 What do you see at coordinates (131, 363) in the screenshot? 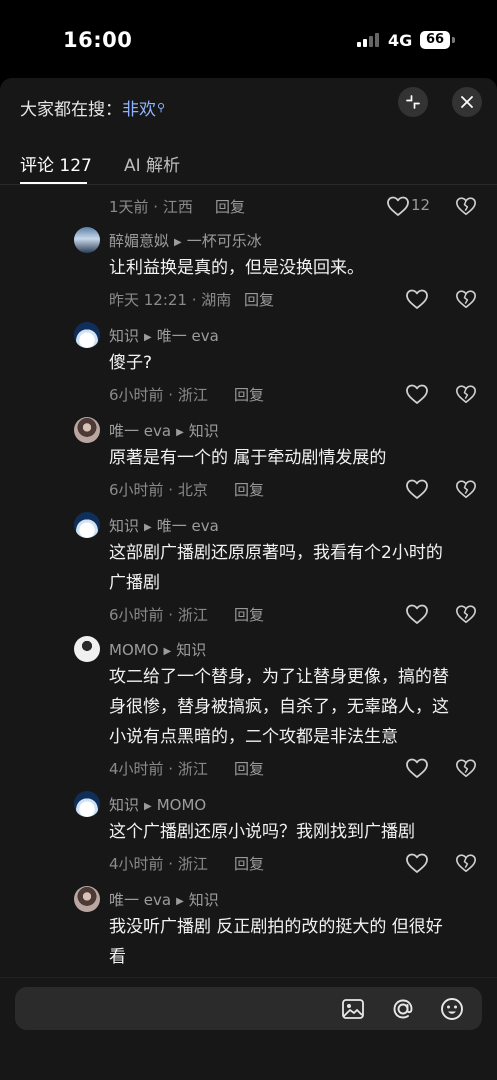
I see `comment-text: 傻子?` at bounding box center [131, 363].